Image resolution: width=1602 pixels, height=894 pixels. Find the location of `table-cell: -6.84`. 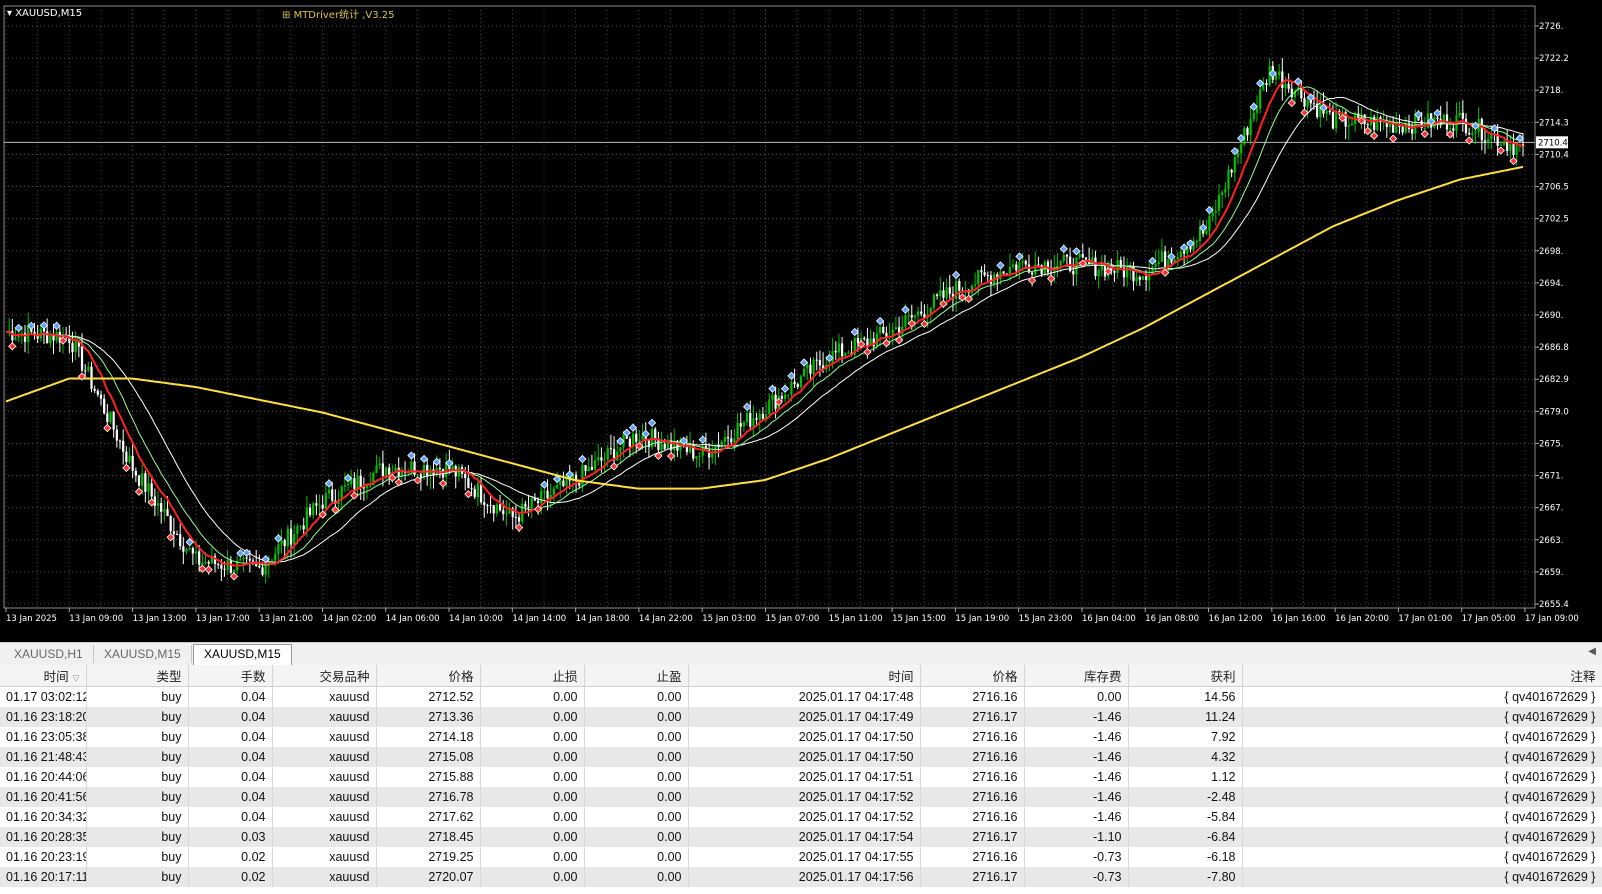

table-cell: -6.84 is located at coordinates (1185, 837).